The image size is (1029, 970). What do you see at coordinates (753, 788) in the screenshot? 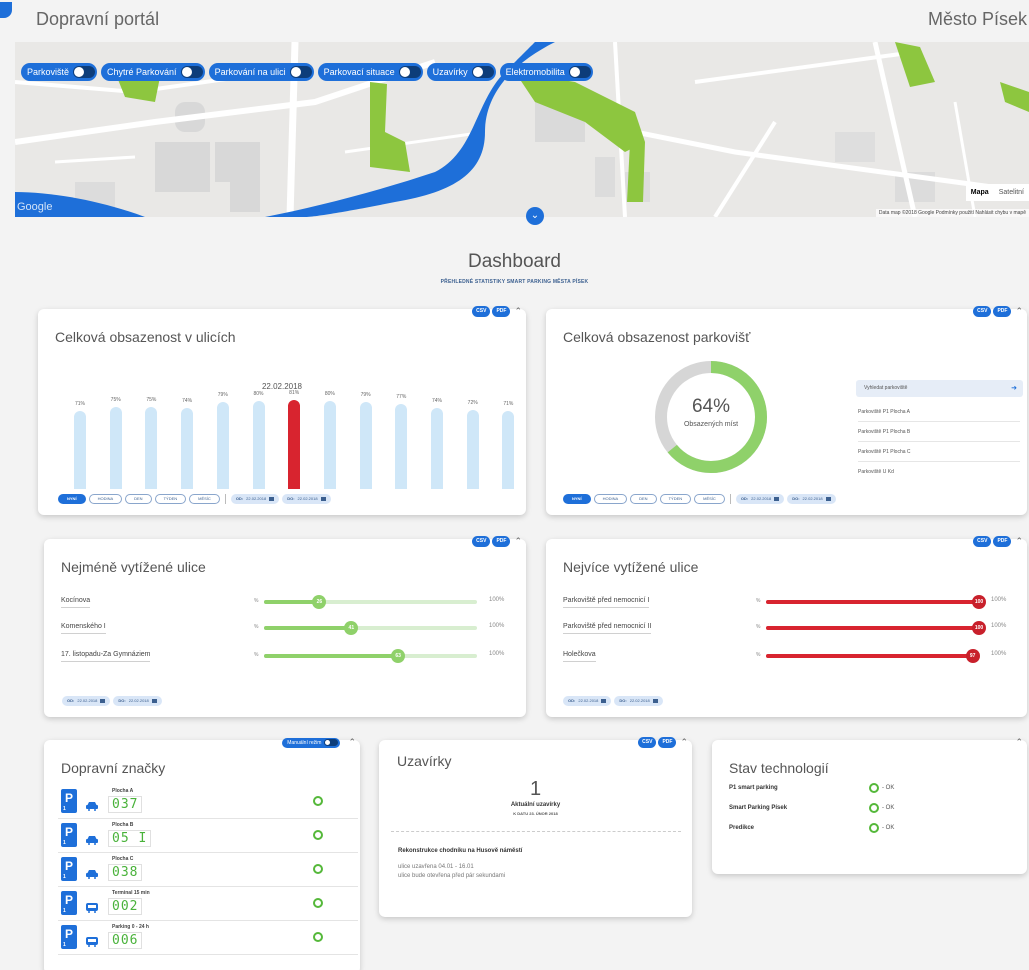
I see `technology-name: P1 smart parking` at bounding box center [753, 788].